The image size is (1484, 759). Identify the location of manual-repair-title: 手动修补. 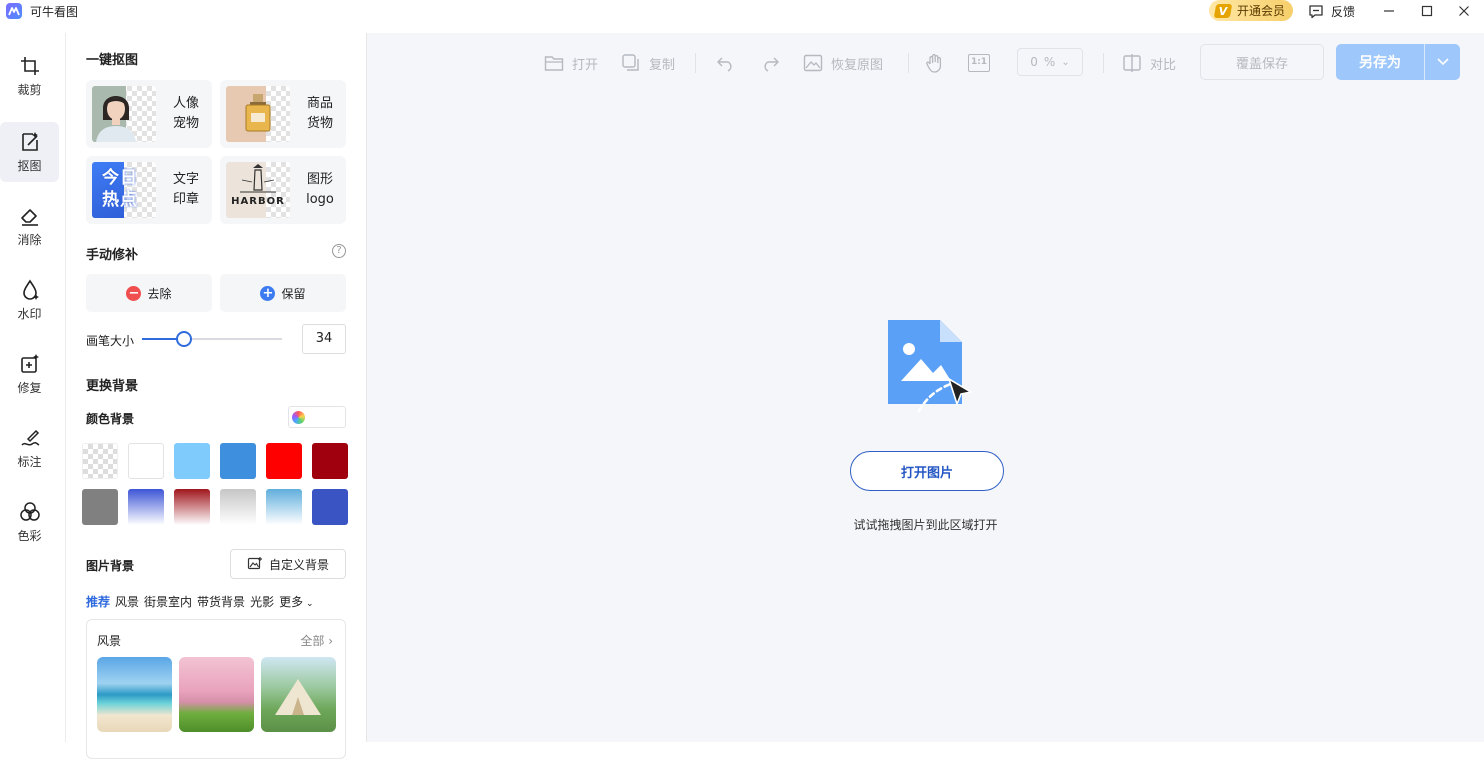
(112, 255).